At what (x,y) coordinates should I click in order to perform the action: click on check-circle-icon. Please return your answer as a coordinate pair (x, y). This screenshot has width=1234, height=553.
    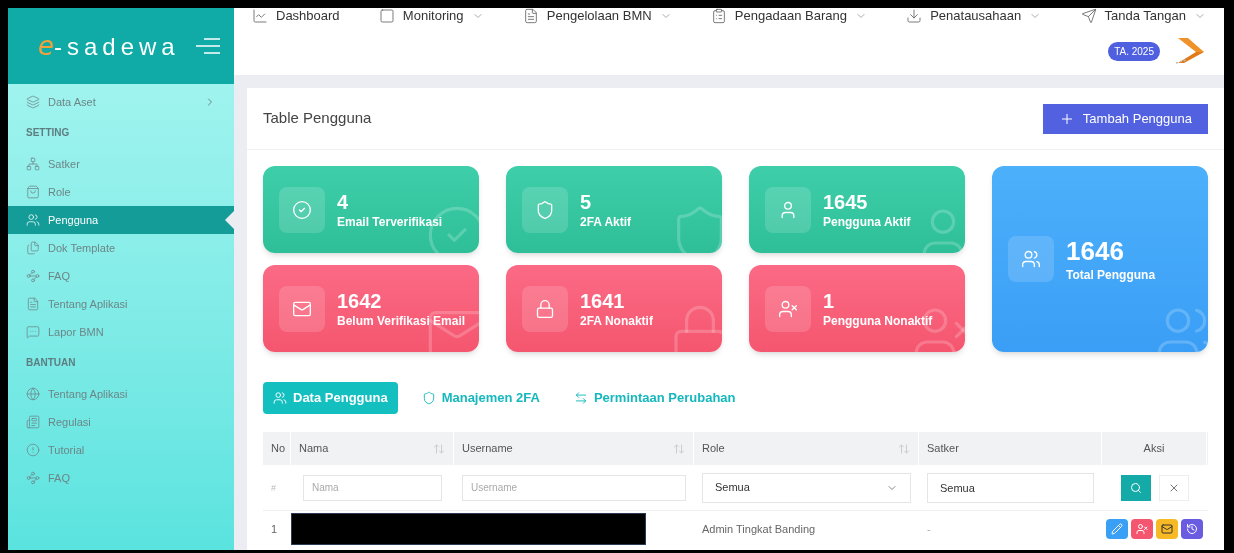
    Looking at the image, I should click on (302, 209).